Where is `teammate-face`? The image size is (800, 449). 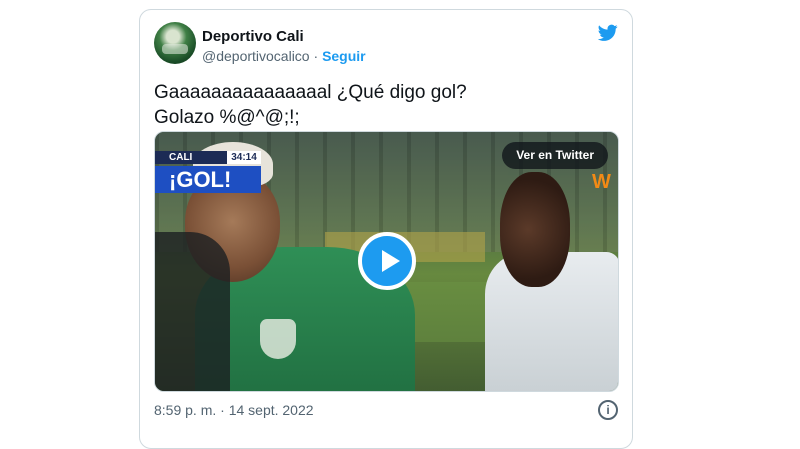
teammate-face is located at coordinates (535, 229).